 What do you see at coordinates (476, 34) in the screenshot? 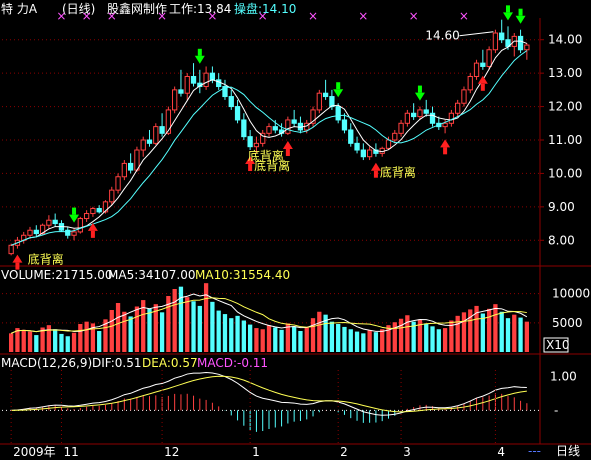
I see `peak-pointer` at bounding box center [476, 34].